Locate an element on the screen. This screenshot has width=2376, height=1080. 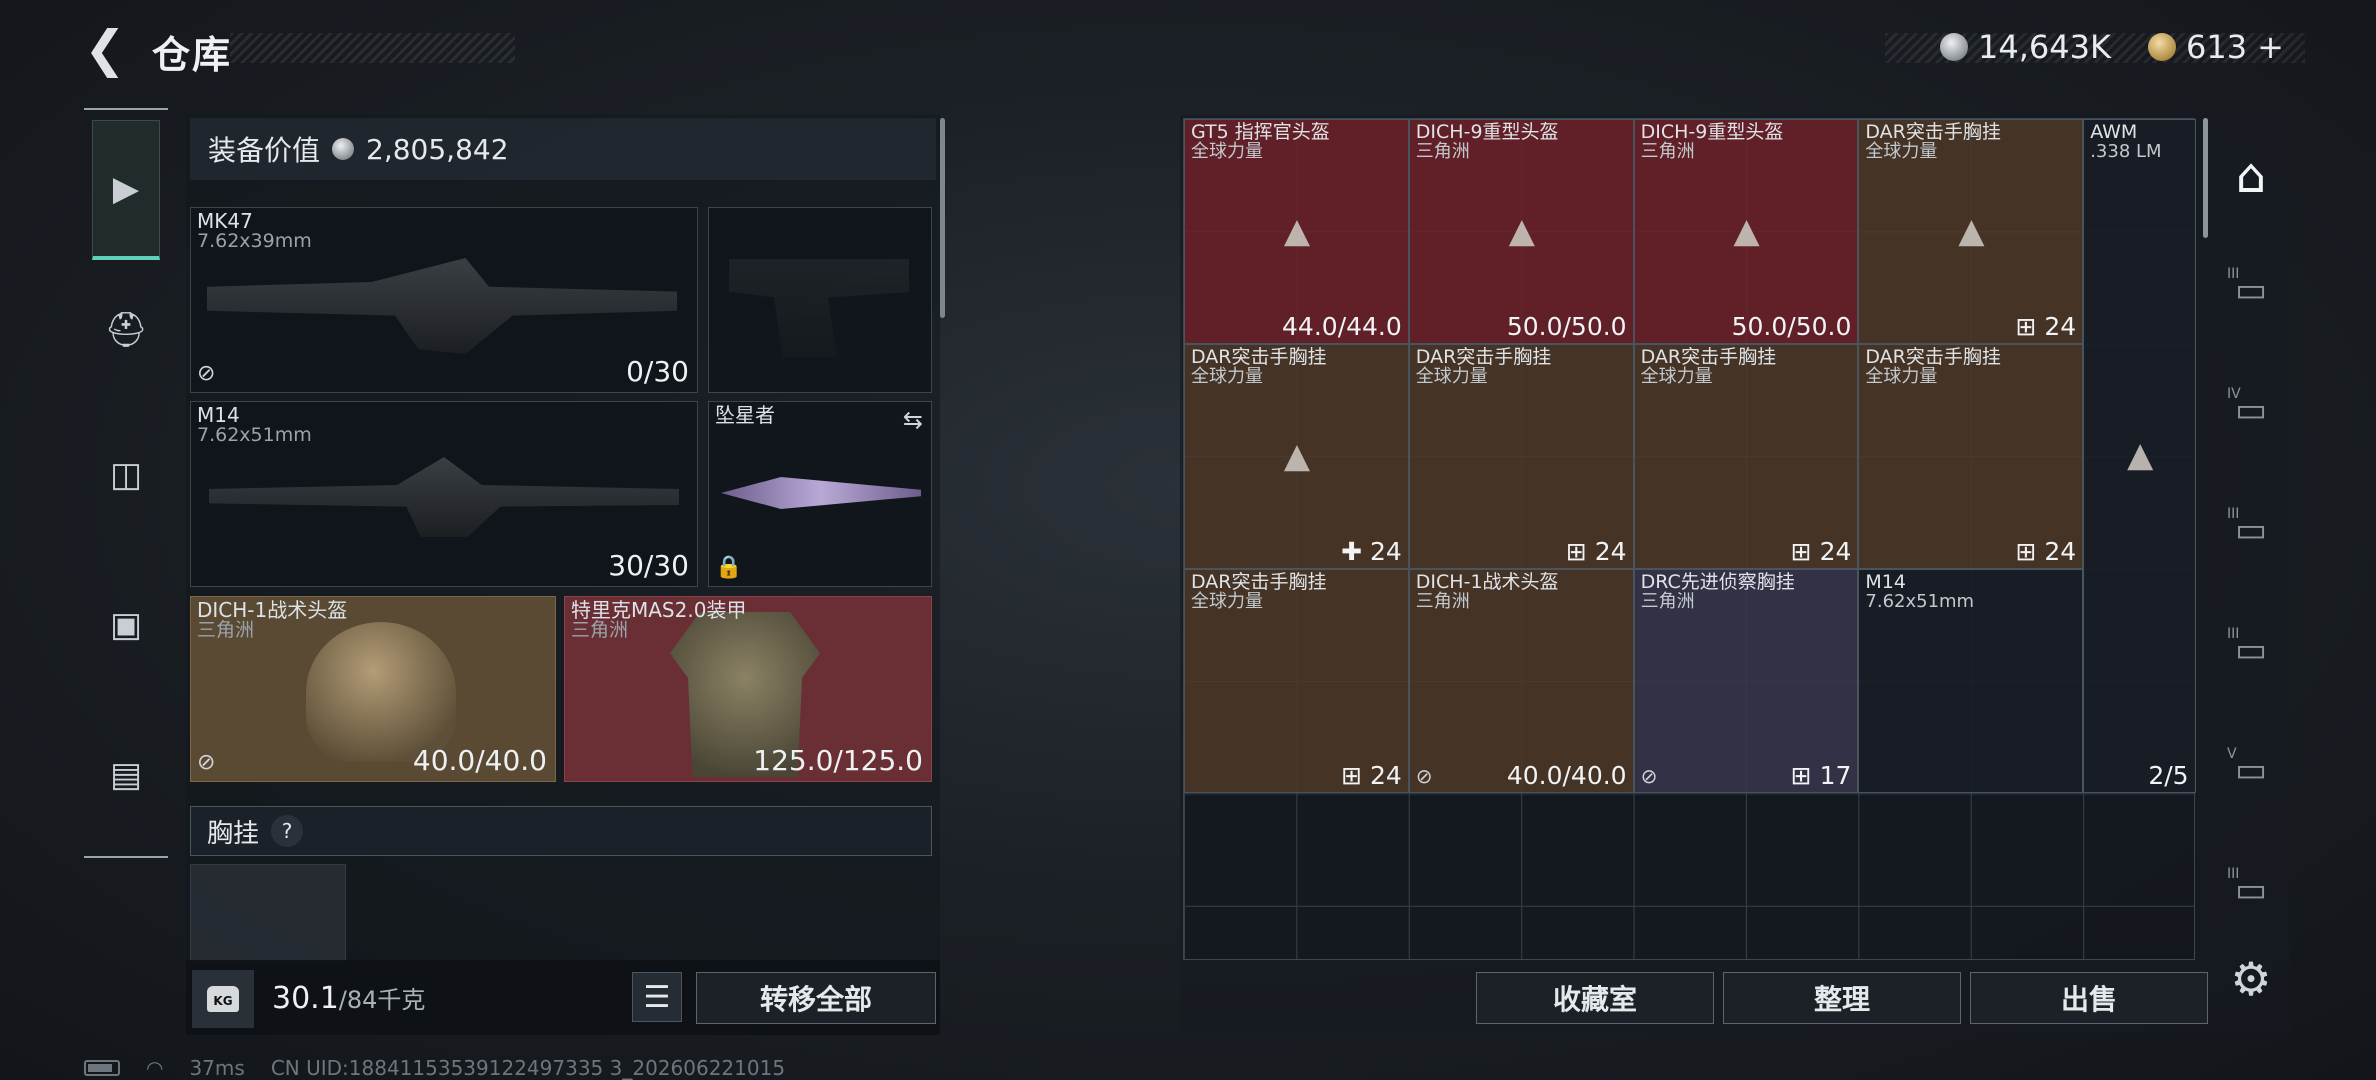
grid-item: M14 7.62x51mm is located at coordinates (1971, 681).